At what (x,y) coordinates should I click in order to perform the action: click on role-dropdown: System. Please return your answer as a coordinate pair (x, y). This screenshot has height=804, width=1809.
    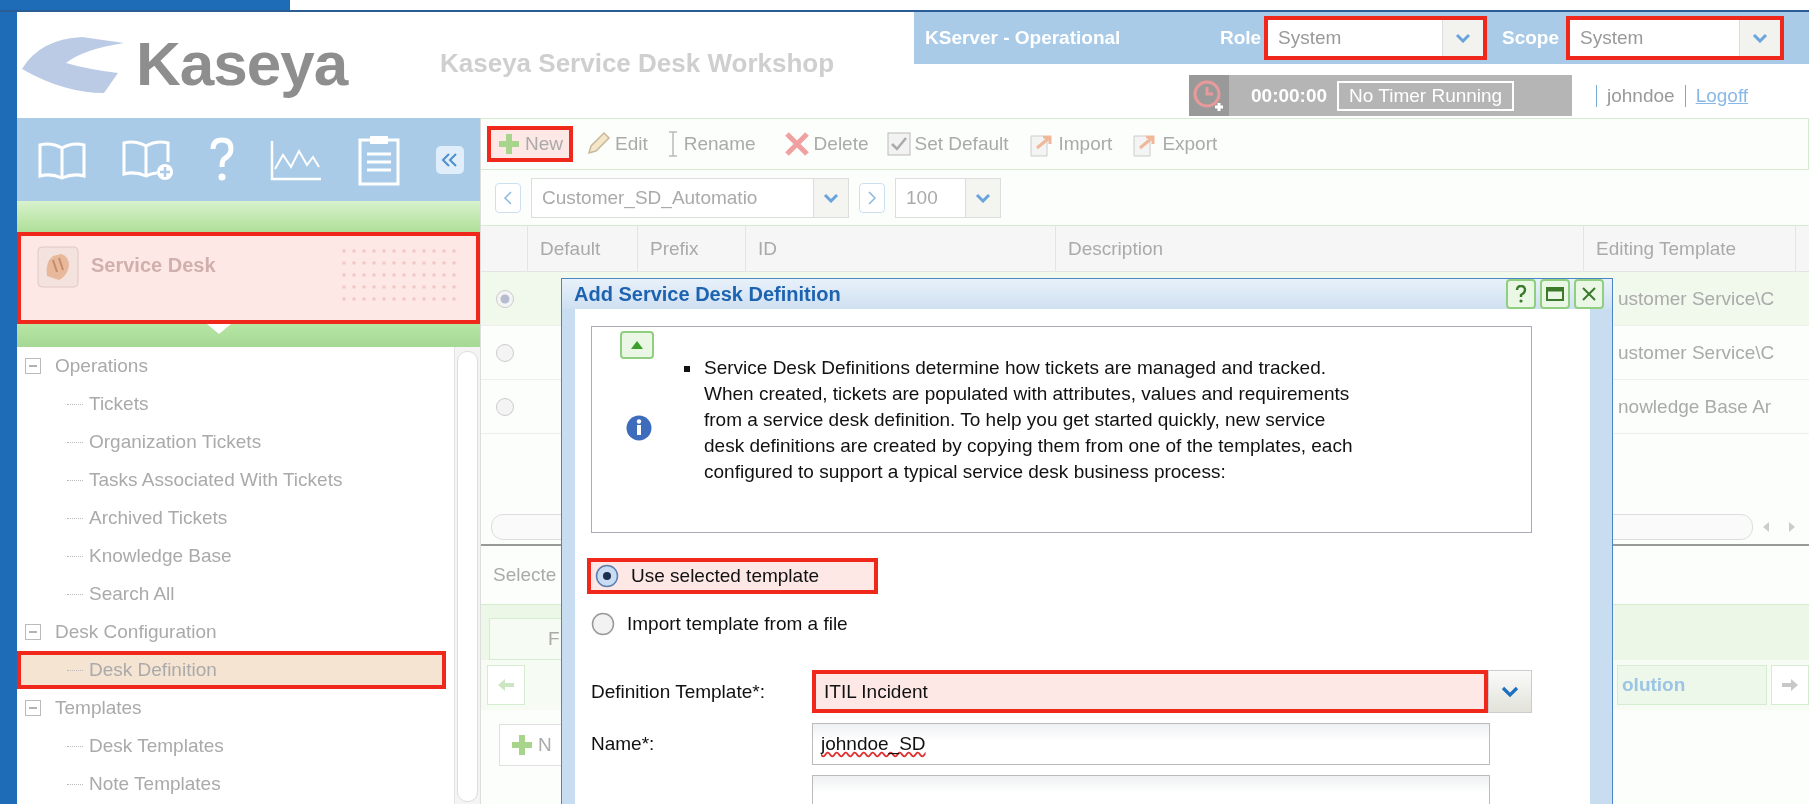
    Looking at the image, I should click on (1375, 38).